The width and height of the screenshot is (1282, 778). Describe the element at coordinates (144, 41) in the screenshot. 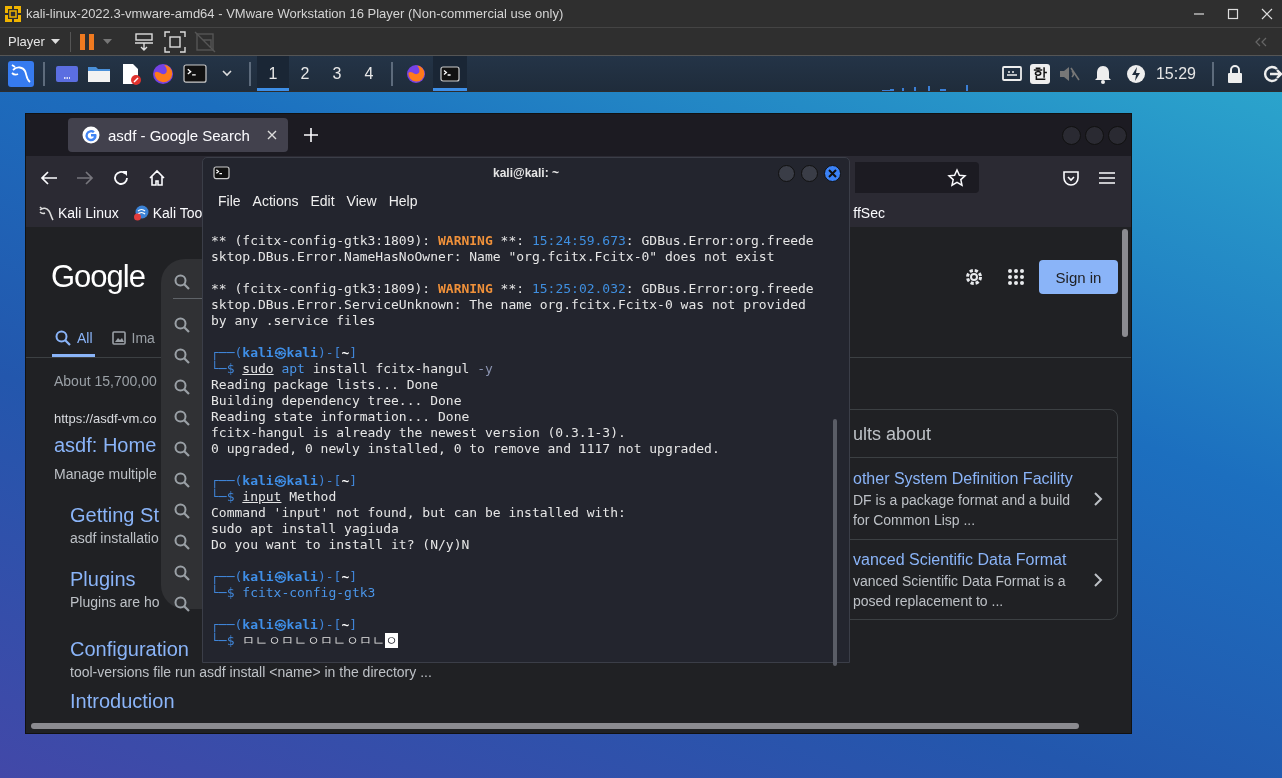

I see `monitor-arrow-icon` at that location.